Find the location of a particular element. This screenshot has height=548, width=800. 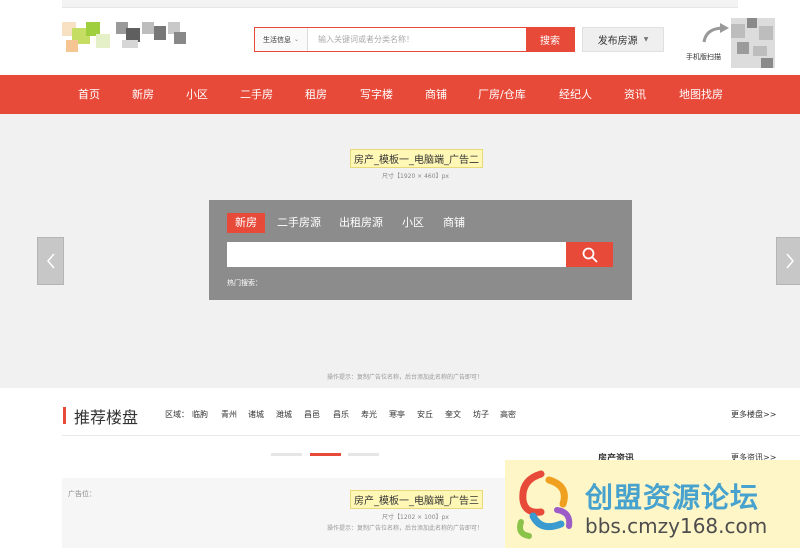

publish-button: 发布房源 ▼ is located at coordinates (623, 39).